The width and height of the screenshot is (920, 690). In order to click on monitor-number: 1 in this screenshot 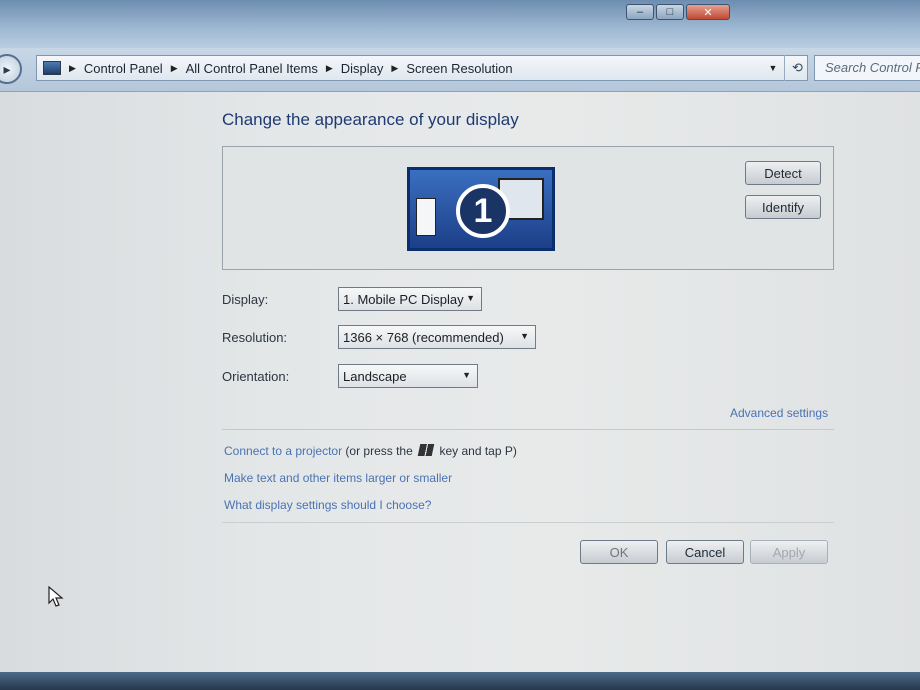, I will do `click(483, 211)`.